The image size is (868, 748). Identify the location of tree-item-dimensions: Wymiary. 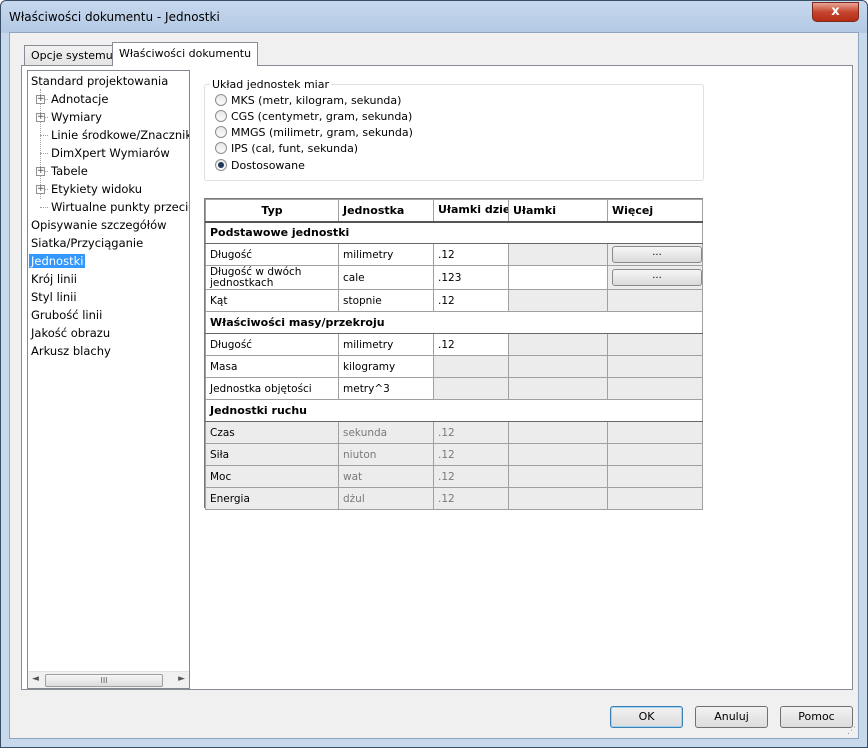
(76, 118).